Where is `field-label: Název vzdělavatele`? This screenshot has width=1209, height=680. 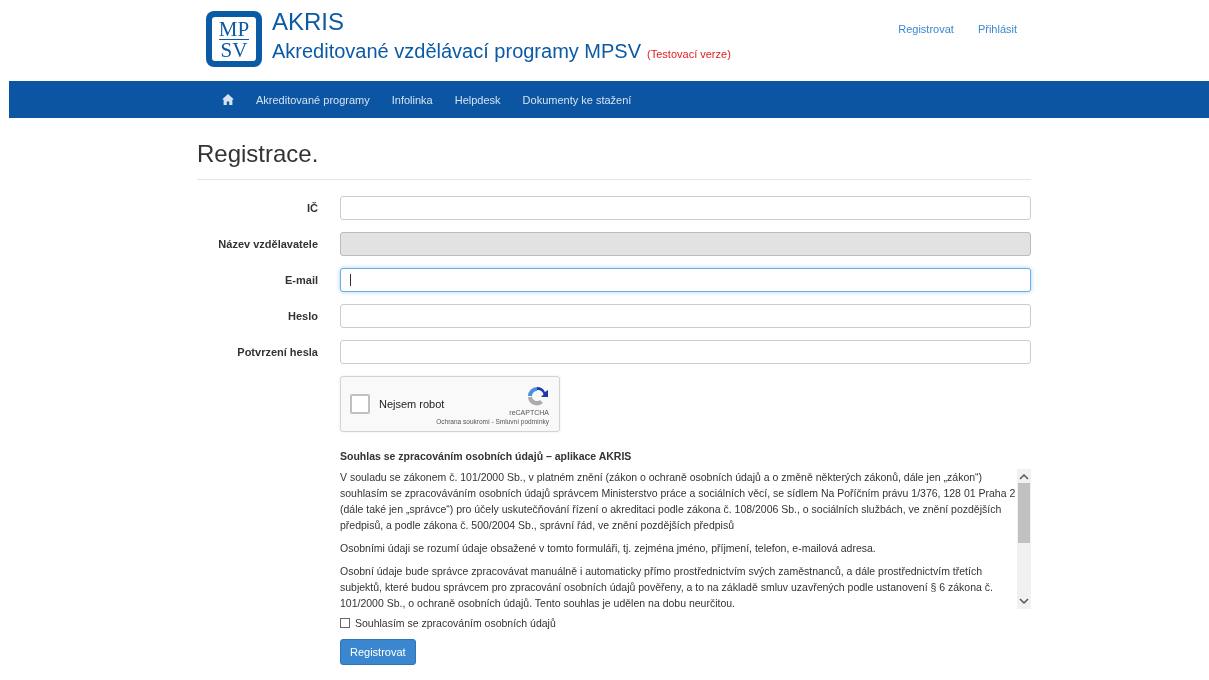
field-label: Název vzdělavatele is located at coordinates (267, 244).